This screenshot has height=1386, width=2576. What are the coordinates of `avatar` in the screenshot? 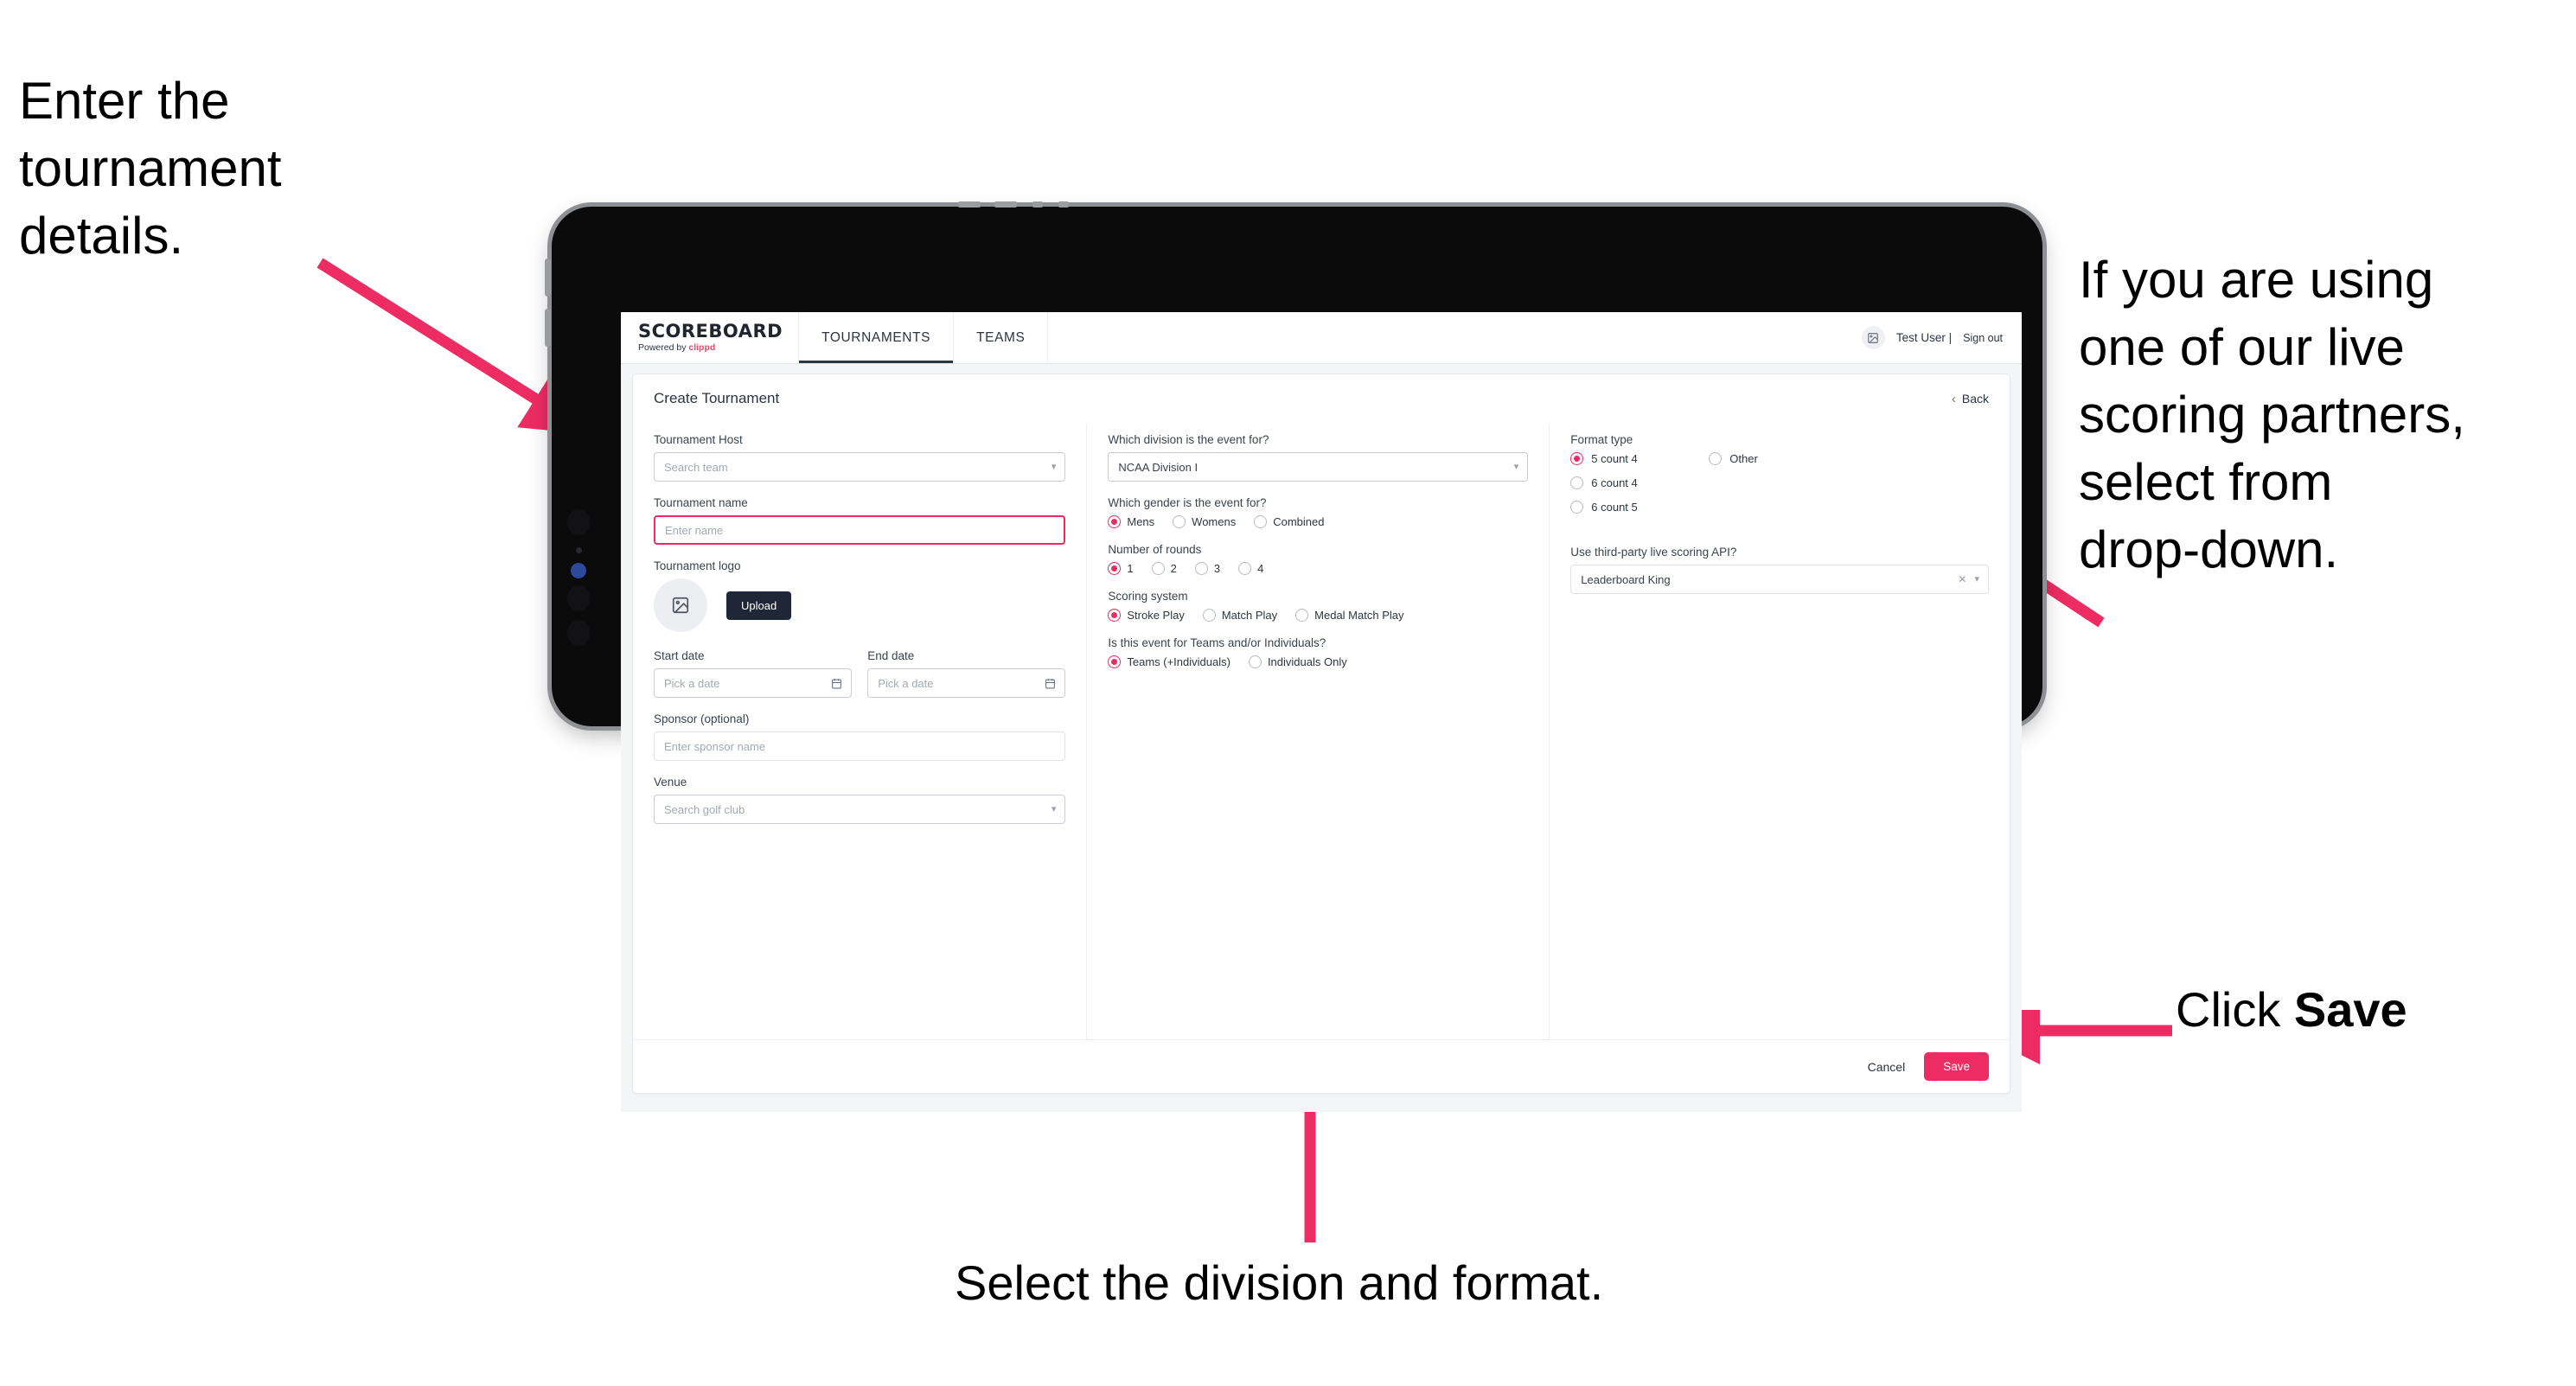 It's located at (1873, 338).